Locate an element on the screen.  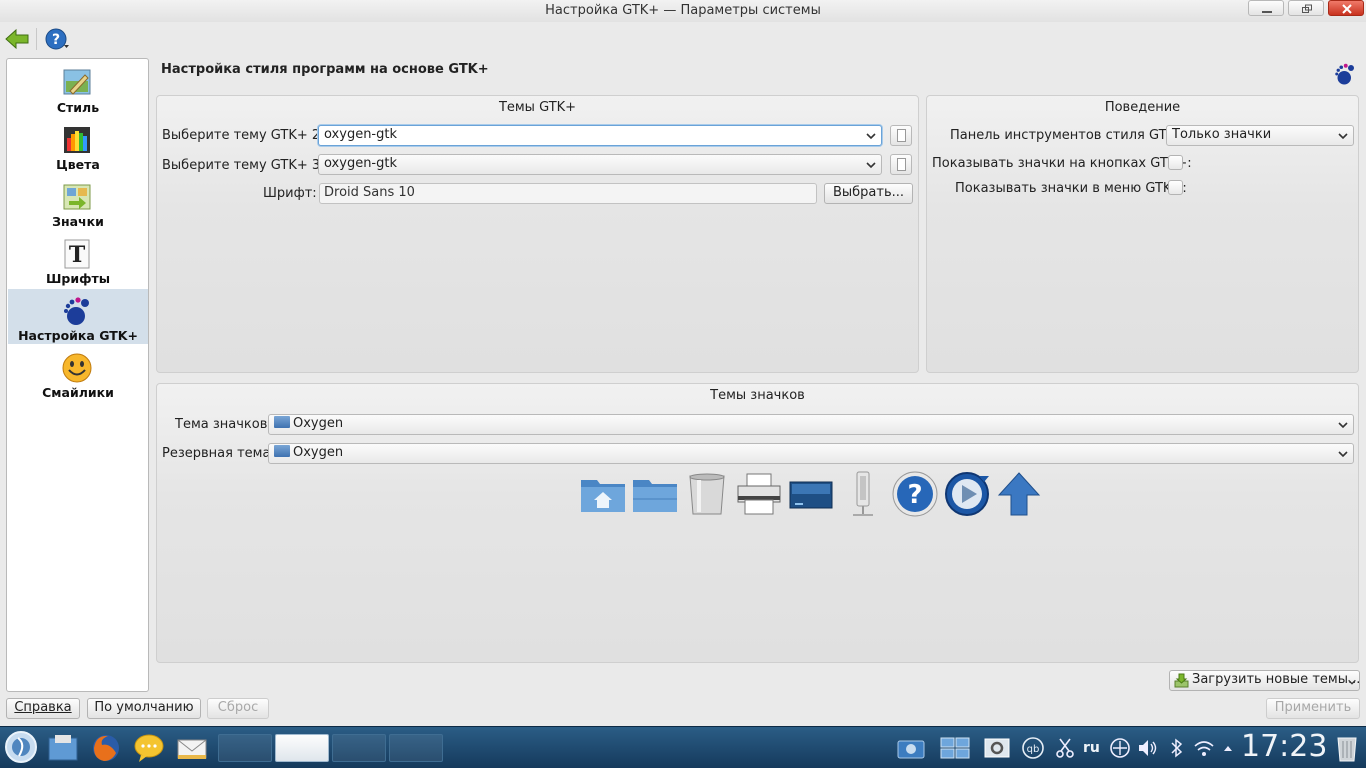
reset-button: Сброс is located at coordinates (238, 708).